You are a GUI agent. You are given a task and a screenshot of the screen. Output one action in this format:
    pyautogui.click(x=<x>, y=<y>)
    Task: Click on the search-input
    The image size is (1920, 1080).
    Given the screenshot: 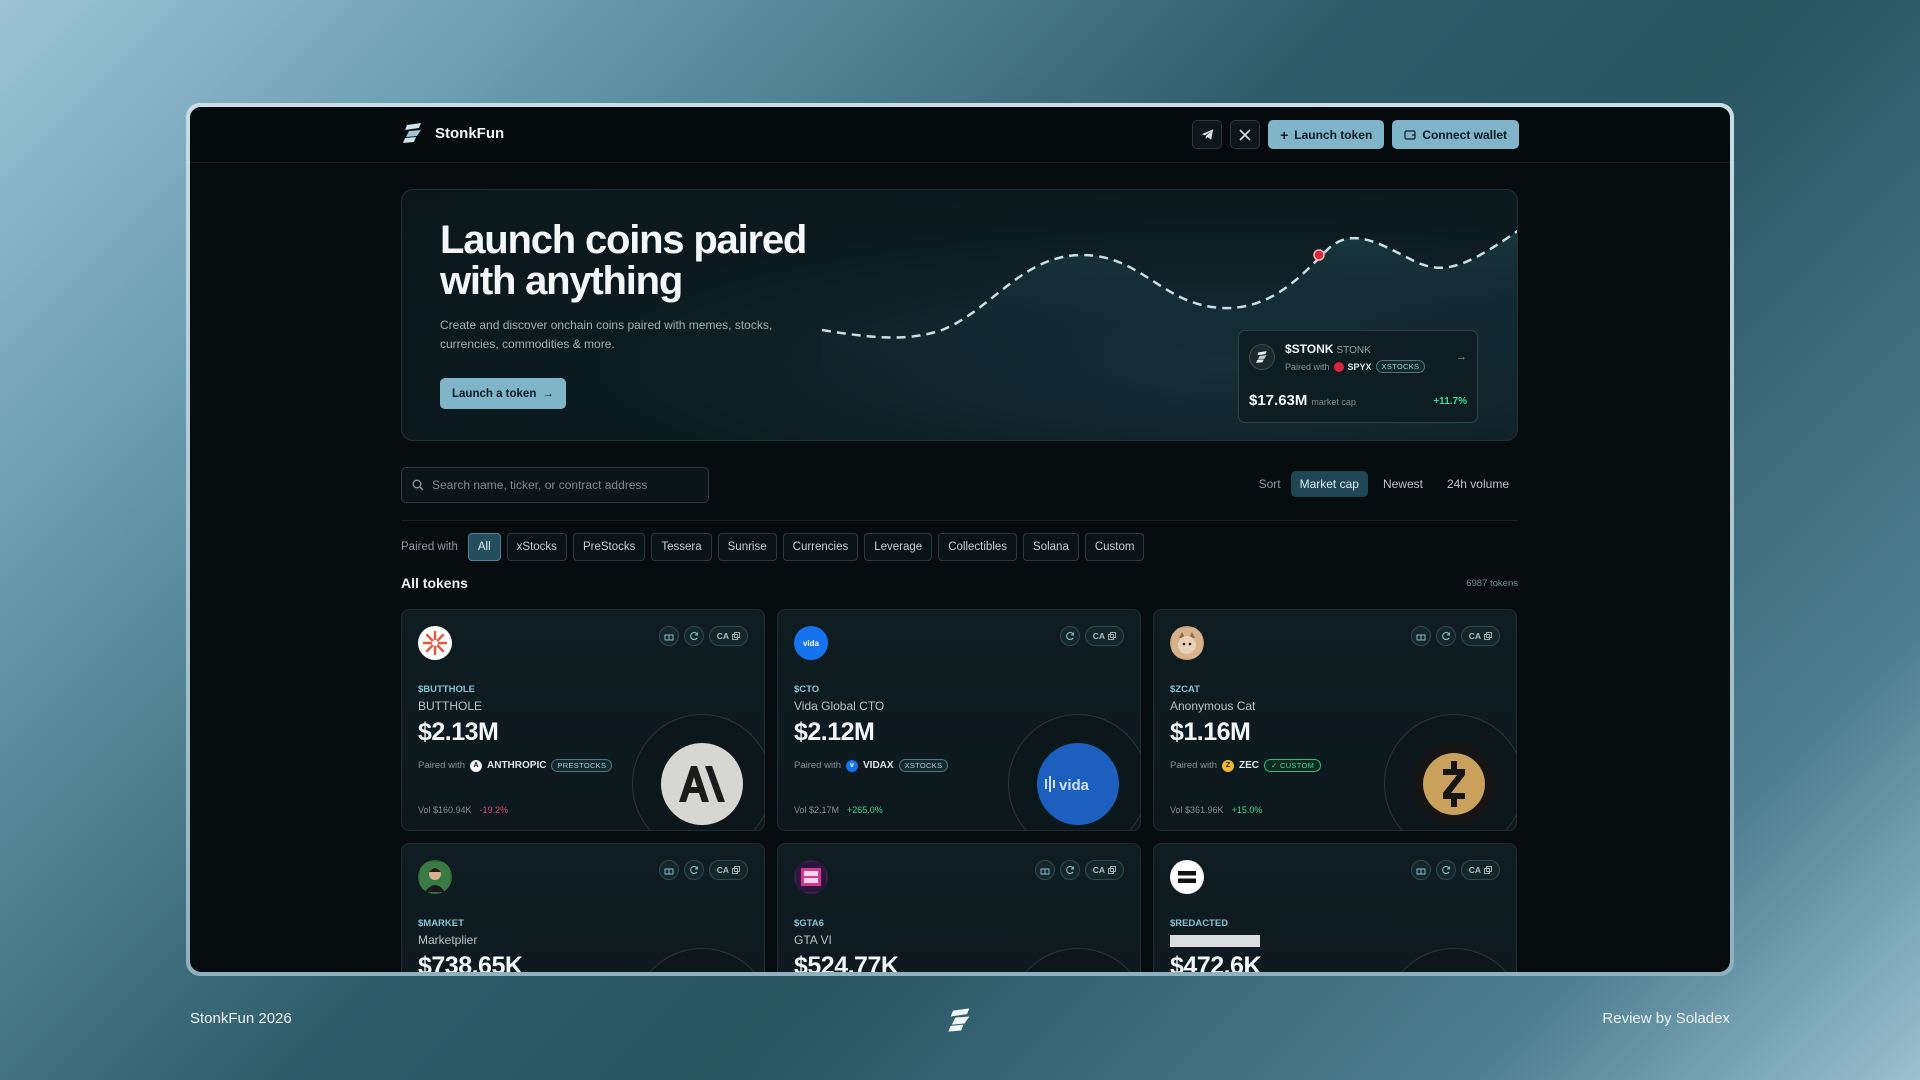 What is the action you would take?
    pyautogui.click(x=562, y=485)
    